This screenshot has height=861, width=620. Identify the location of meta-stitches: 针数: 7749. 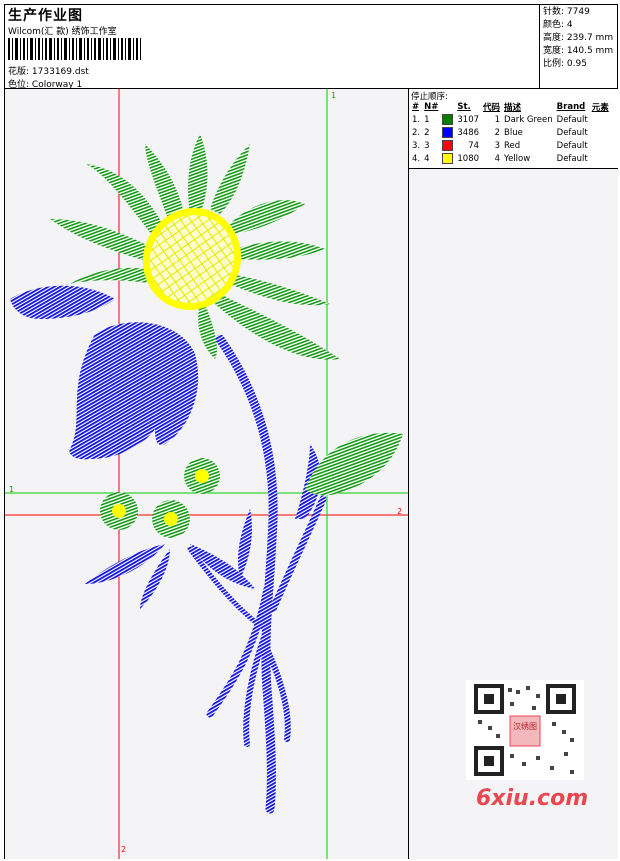
(566, 12).